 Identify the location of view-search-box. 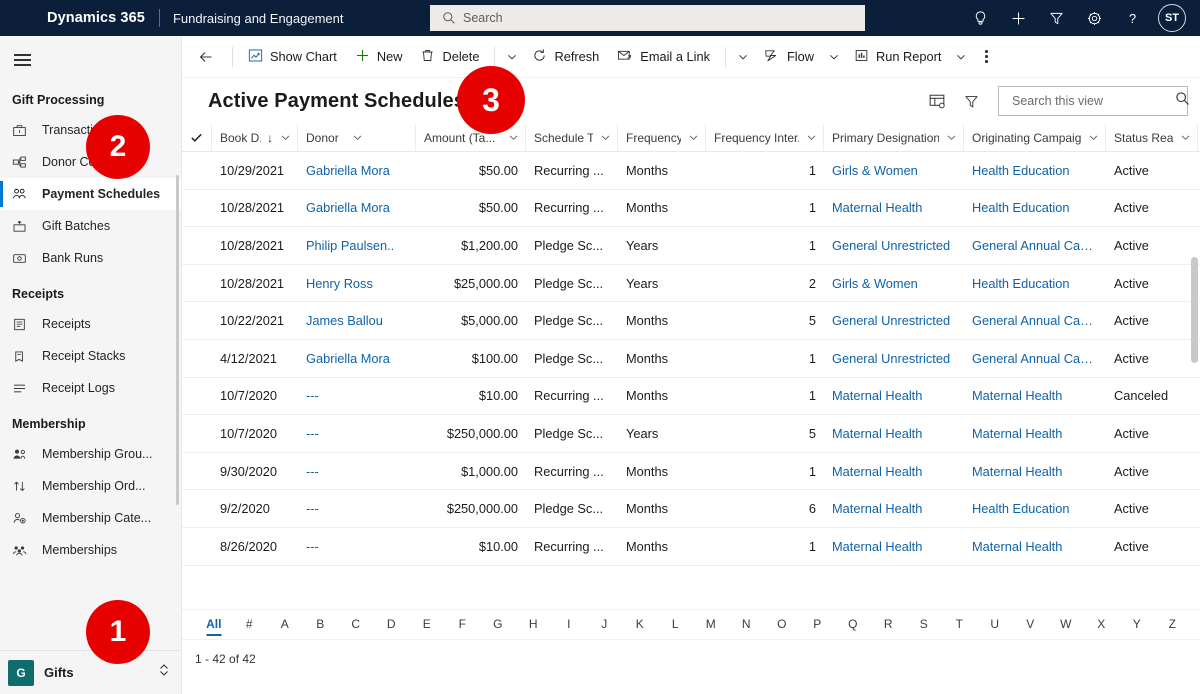
(1094, 101).